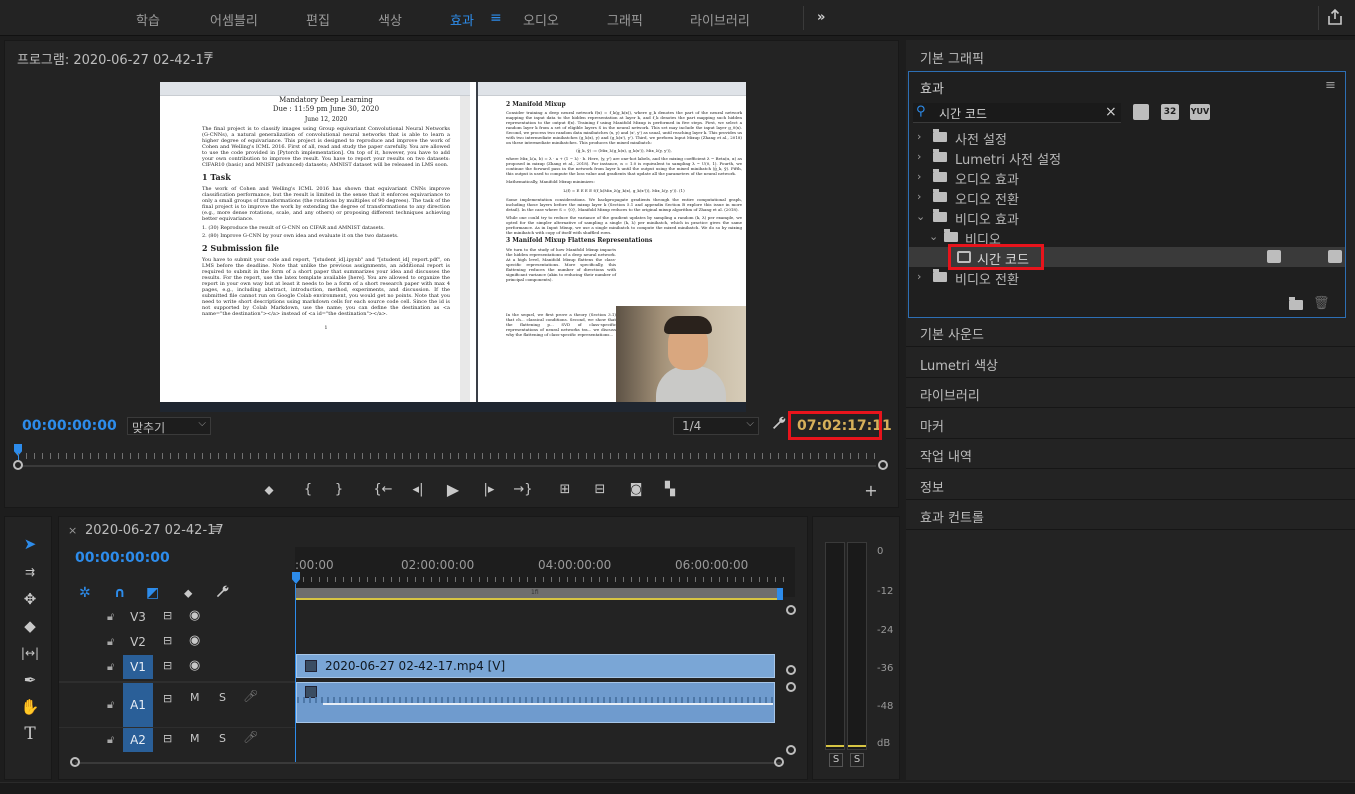 The height and width of the screenshot is (794, 1355). I want to click on pen-tool-icon: ✒, so click(30, 680).